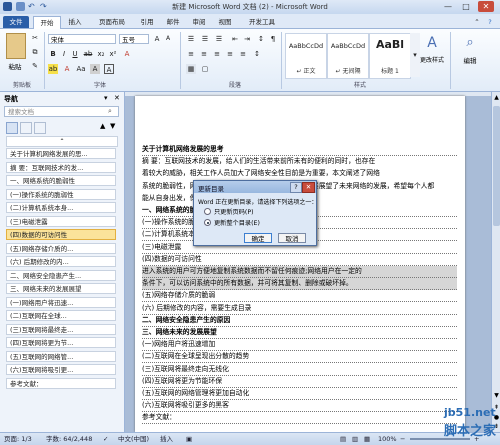  I want to click on tab-view: 视图, so click(225, 22).